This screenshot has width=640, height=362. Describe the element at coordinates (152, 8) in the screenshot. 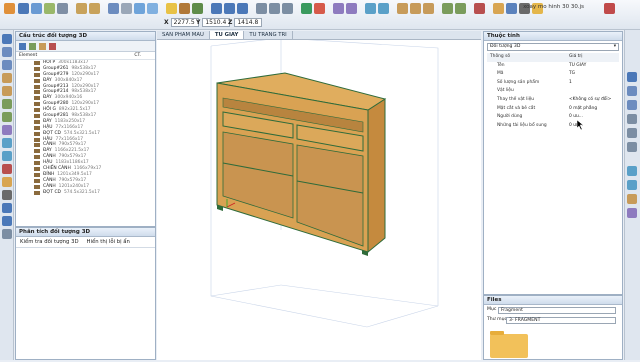

I see `paste-icon` at that location.